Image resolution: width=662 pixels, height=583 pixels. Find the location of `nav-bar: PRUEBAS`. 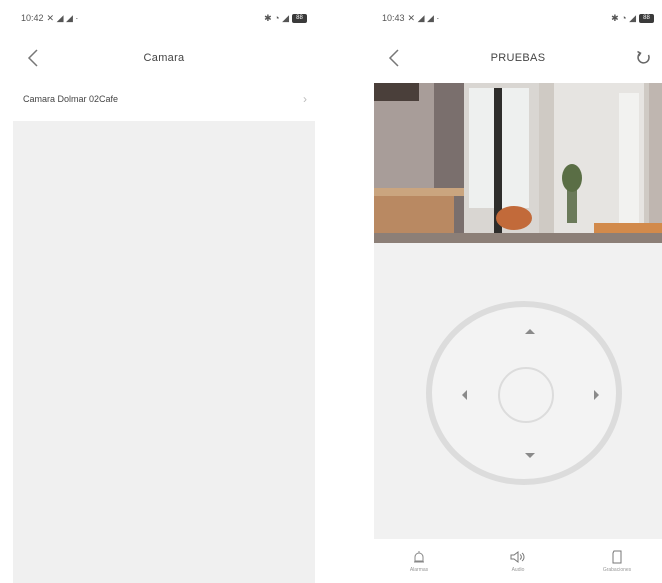

nav-bar: PRUEBAS is located at coordinates (518, 58).